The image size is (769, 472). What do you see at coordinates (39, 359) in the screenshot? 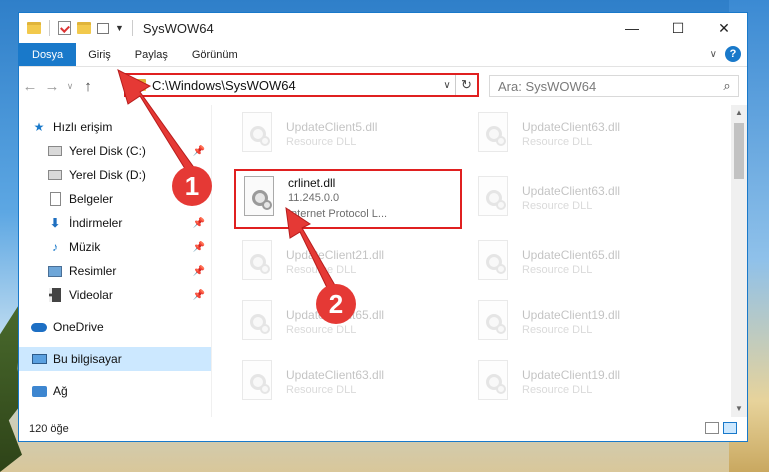
I see `computer-icon` at bounding box center [39, 359].